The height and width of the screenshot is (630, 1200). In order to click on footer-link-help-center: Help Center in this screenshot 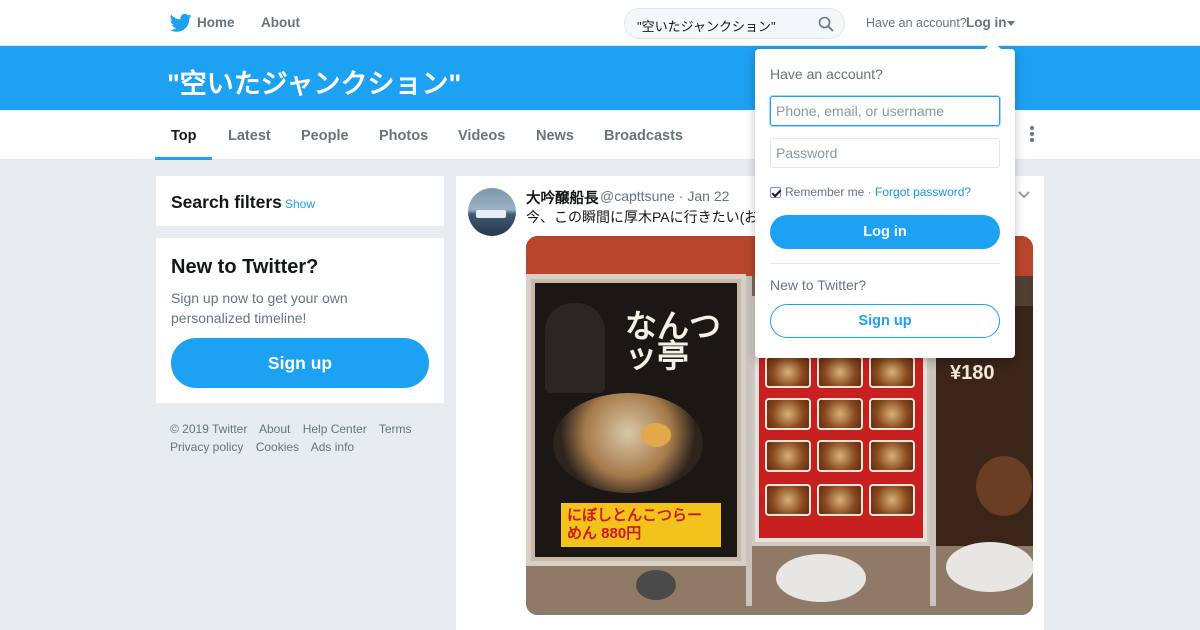, I will do `click(335, 429)`.